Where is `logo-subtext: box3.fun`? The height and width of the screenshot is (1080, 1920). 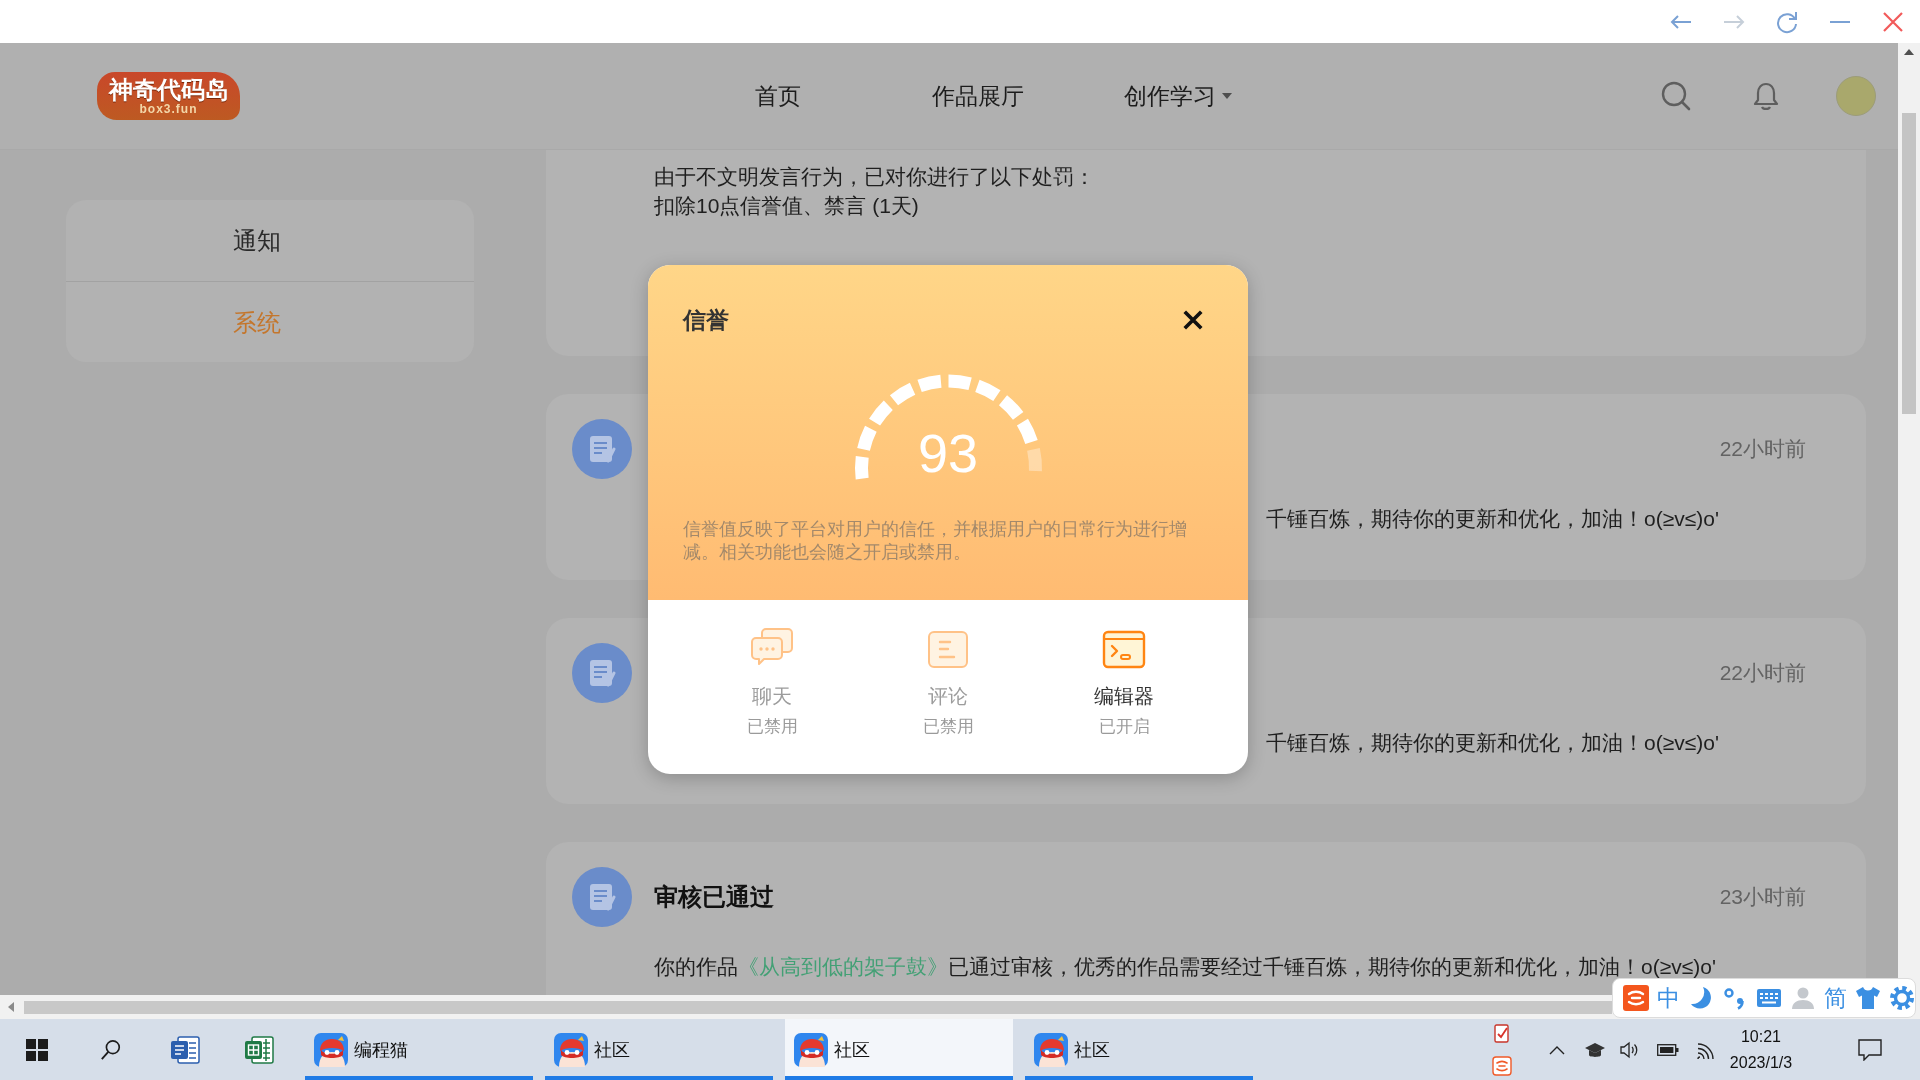 logo-subtext: box3.fun is located at coordinates (168, 109).